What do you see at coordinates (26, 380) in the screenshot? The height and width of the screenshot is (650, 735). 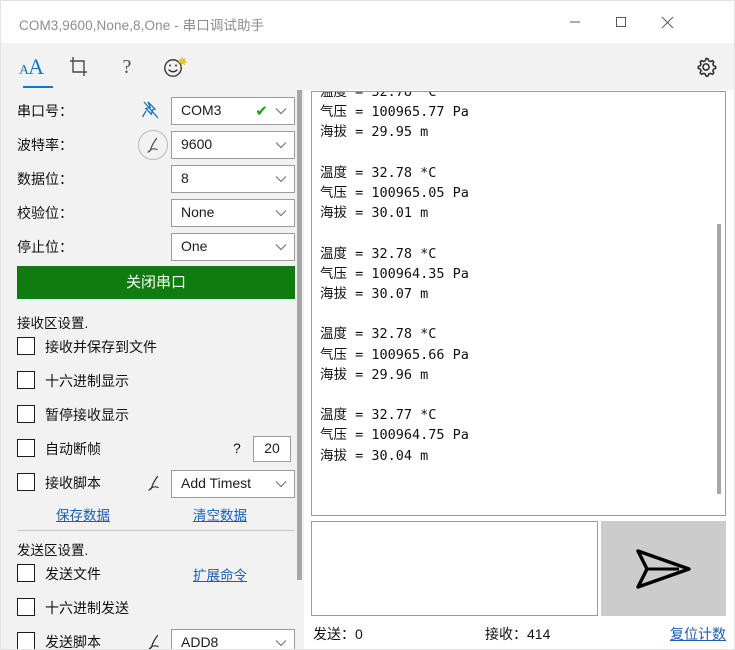 I see `checkbox-hex-display` at bounding box center [26, 380].